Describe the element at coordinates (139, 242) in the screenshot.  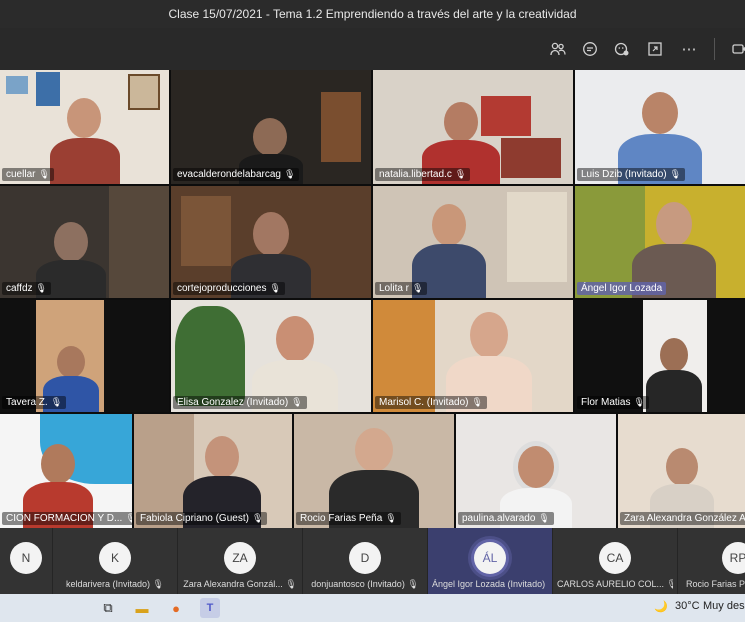
I see `background-art` at that location.